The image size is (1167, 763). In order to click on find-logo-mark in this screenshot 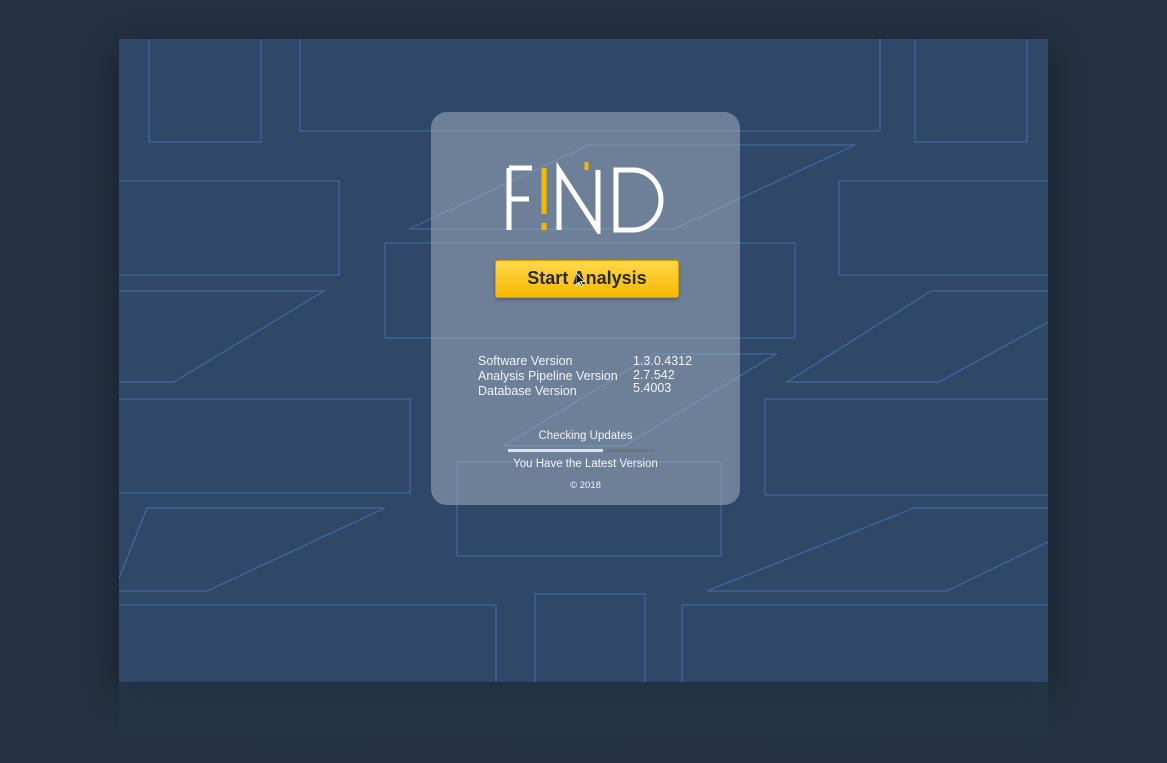, I will do `click(584, 198)`.